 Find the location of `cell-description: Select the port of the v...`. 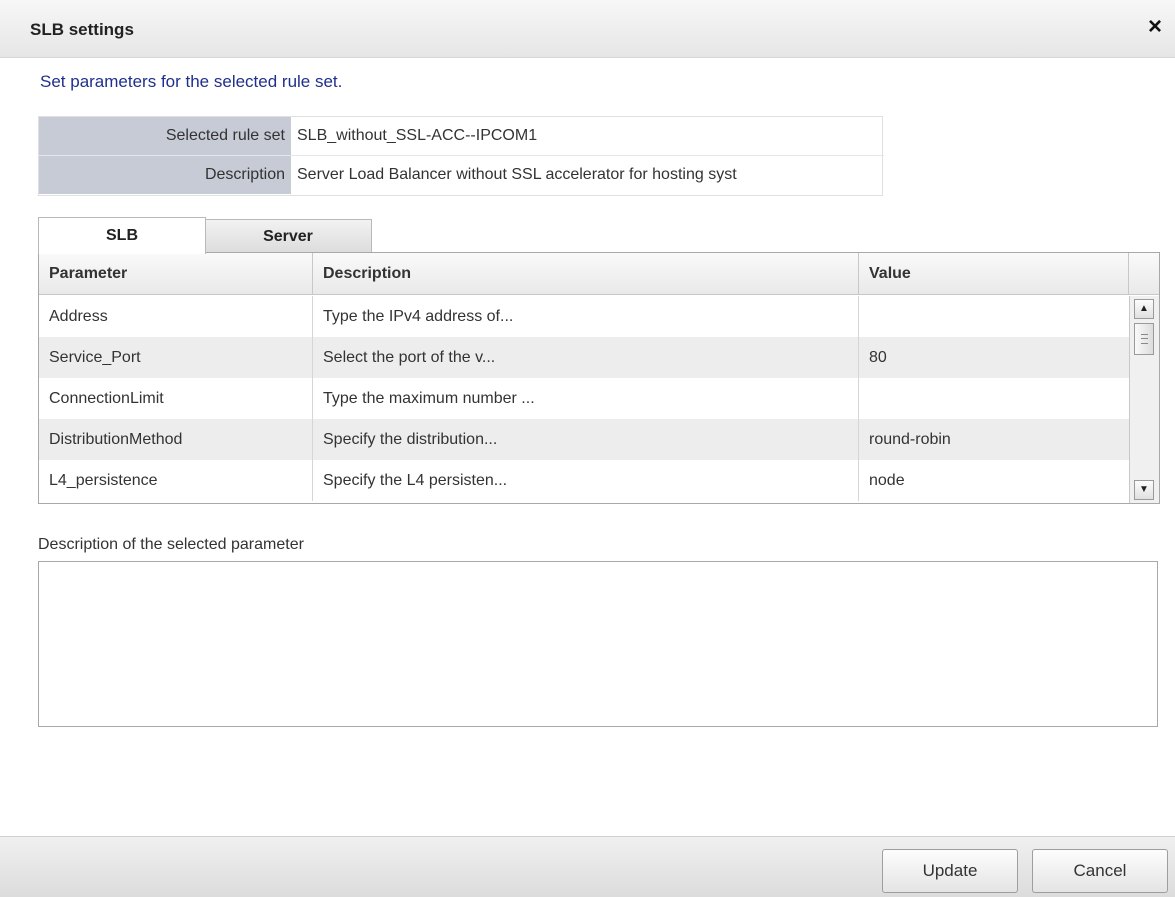

cell-description: Select the port of the v... is located at coordinates (586, 357).